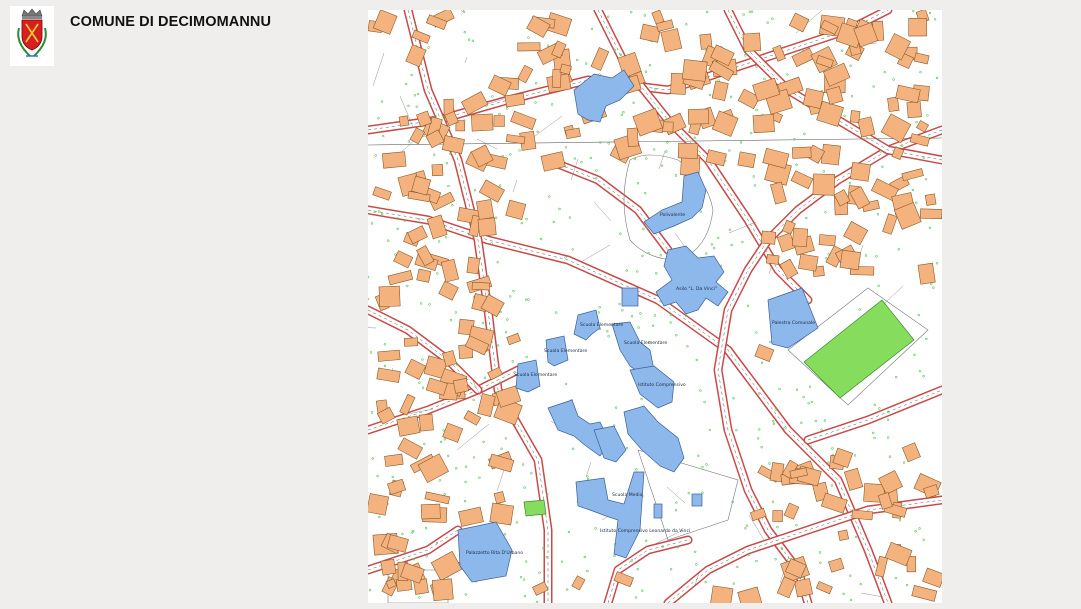 The image size is (1081, 609). Describe the element at coordinates (662, 385) in the screenshot. I see `label-istituto: Istituto Comprensivo` at that location.